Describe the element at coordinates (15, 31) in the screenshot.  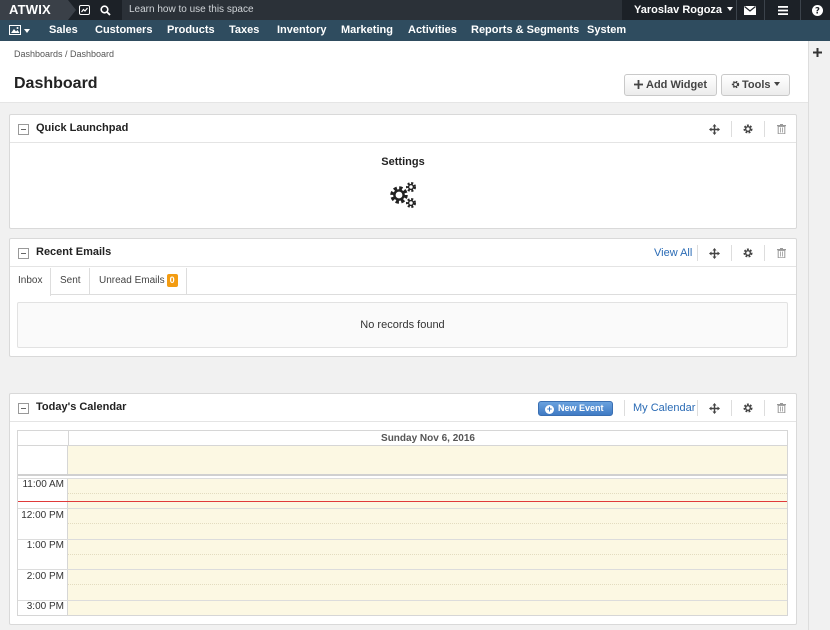
I see `image-icon` at that location.